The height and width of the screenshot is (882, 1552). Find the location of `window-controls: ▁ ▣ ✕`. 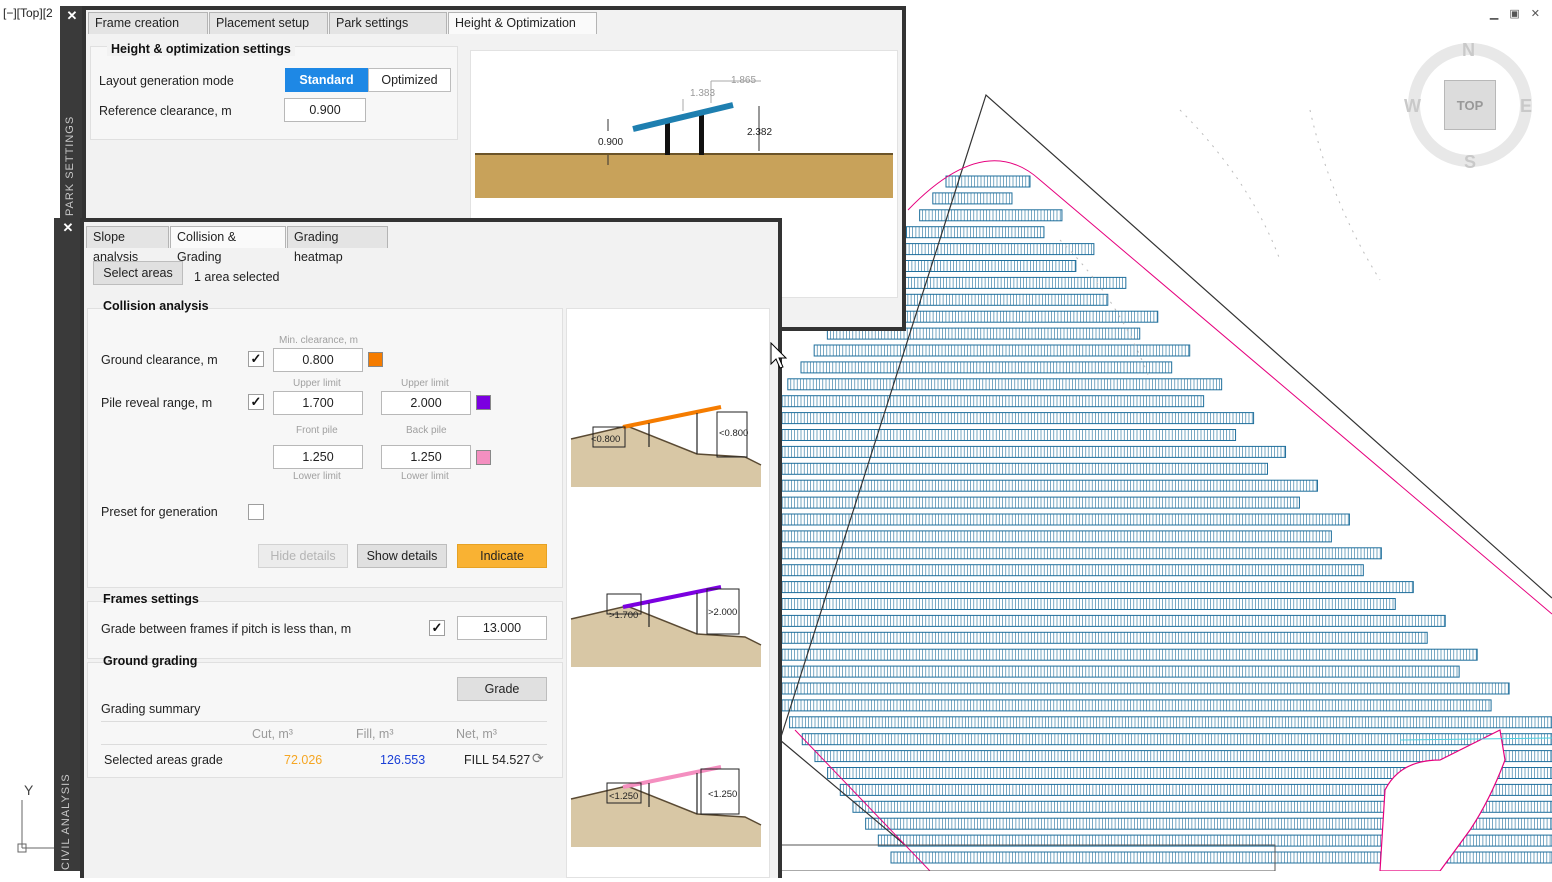

window-controls: ▁ ▣ ✕ is located at coordinates (1517, 13).